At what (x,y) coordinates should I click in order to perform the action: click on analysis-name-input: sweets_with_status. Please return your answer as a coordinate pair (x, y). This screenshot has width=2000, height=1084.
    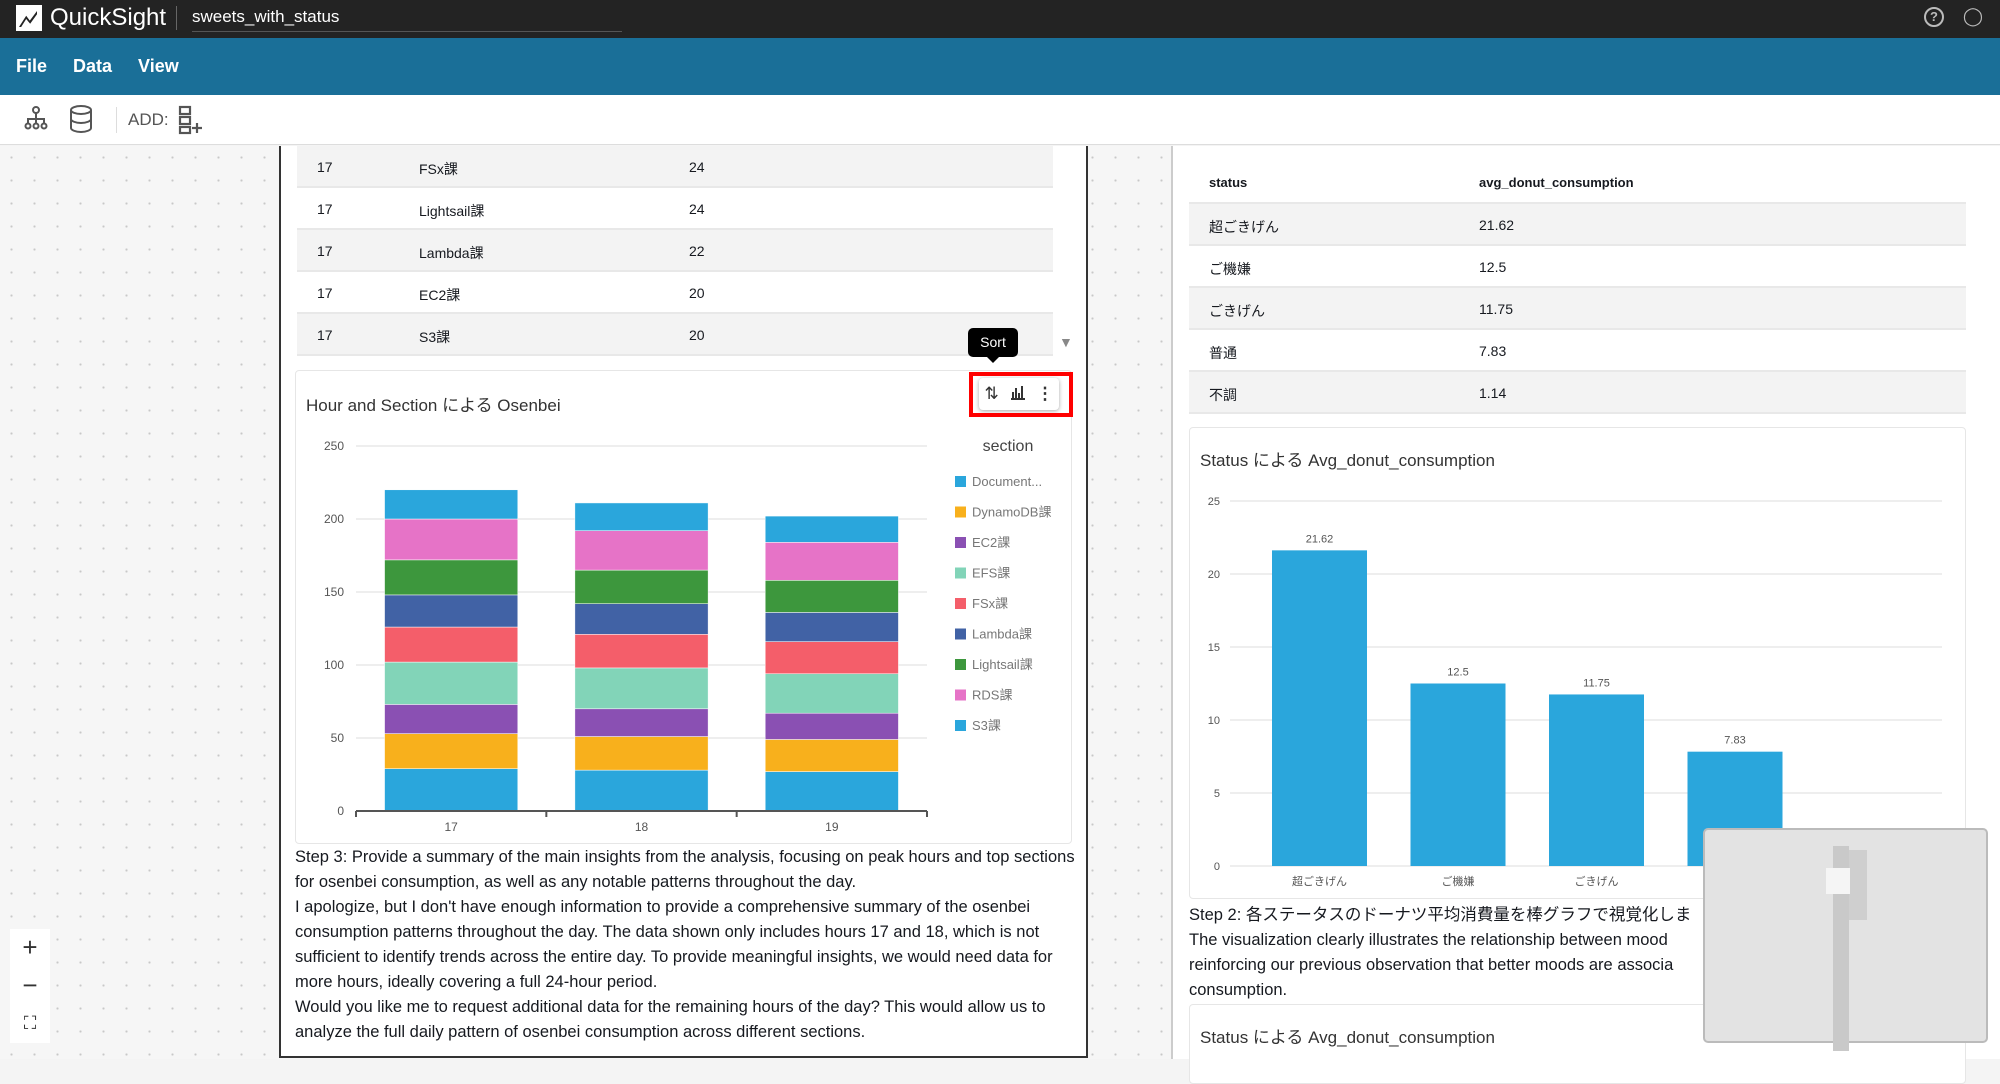
    Looking at the image, I should click on (407, 19).